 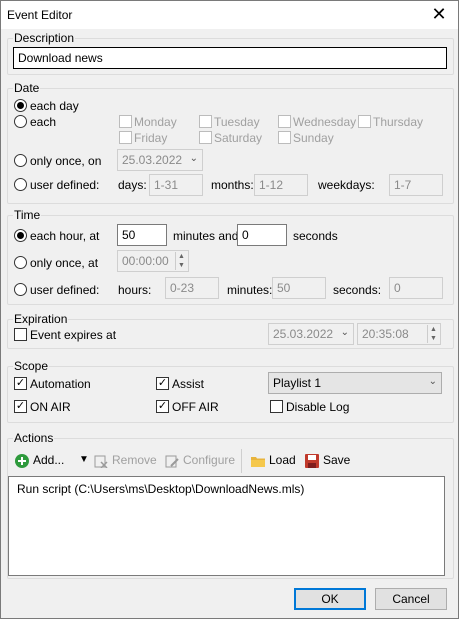 What do you see at coordinates (101, 461) in the screenshot?
I see `remove-icon` at bounding box center [101, 461].